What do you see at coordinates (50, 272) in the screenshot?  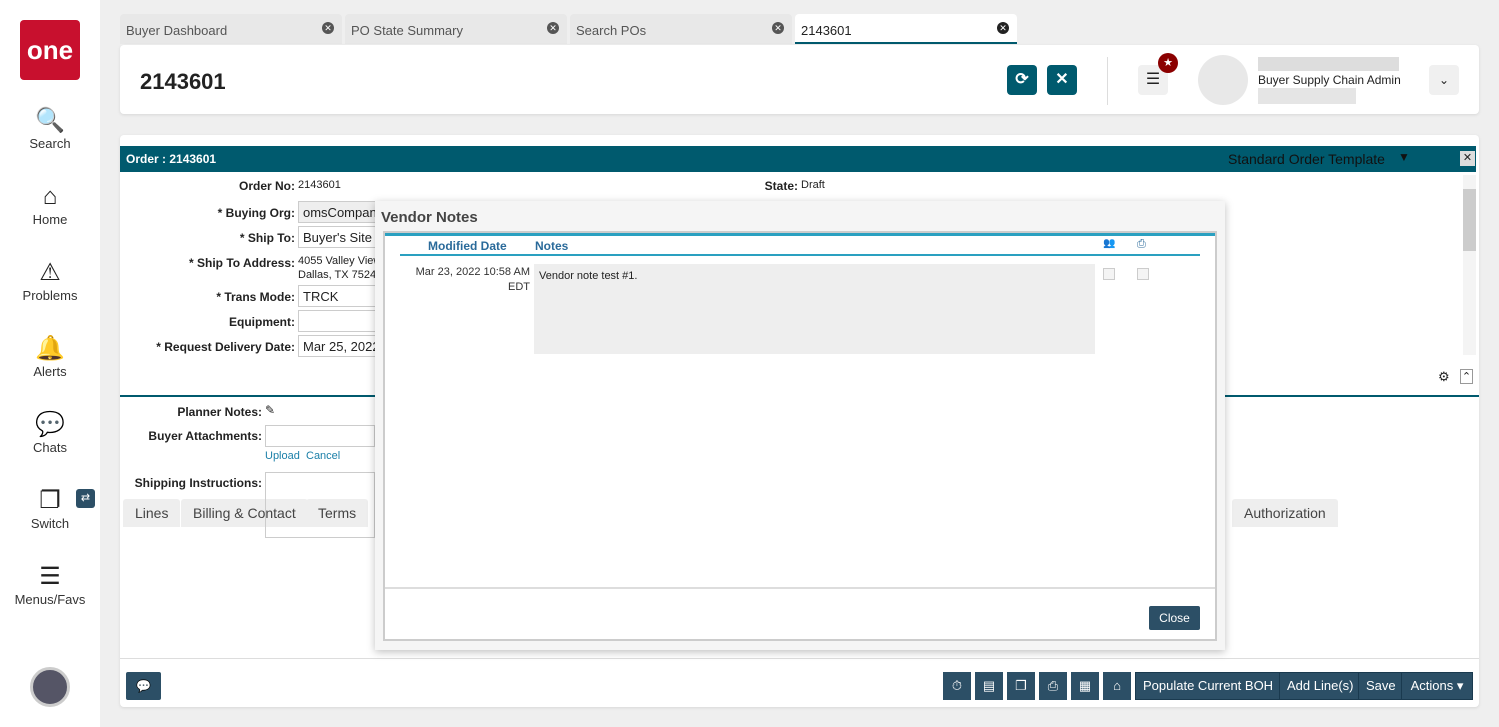 I see `warning-icon: ⚠` at bounding box center [50, 272].